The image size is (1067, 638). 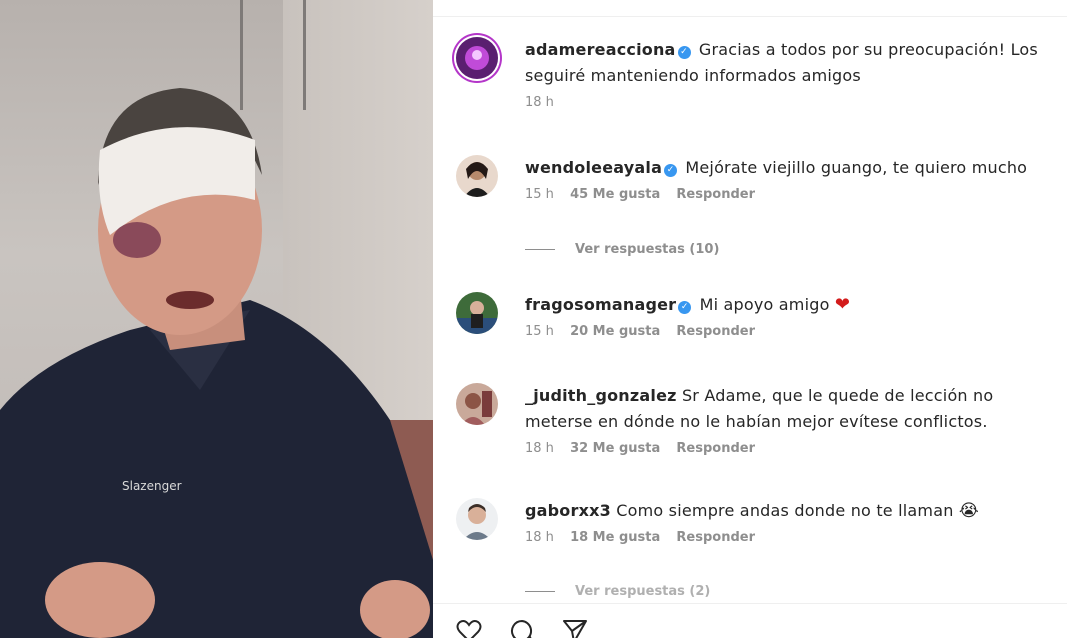 What do you see at coordinates (615, 448) in the screenshot?
I see `like-count: 32 Me gusta` at bounding box center [615, 448].